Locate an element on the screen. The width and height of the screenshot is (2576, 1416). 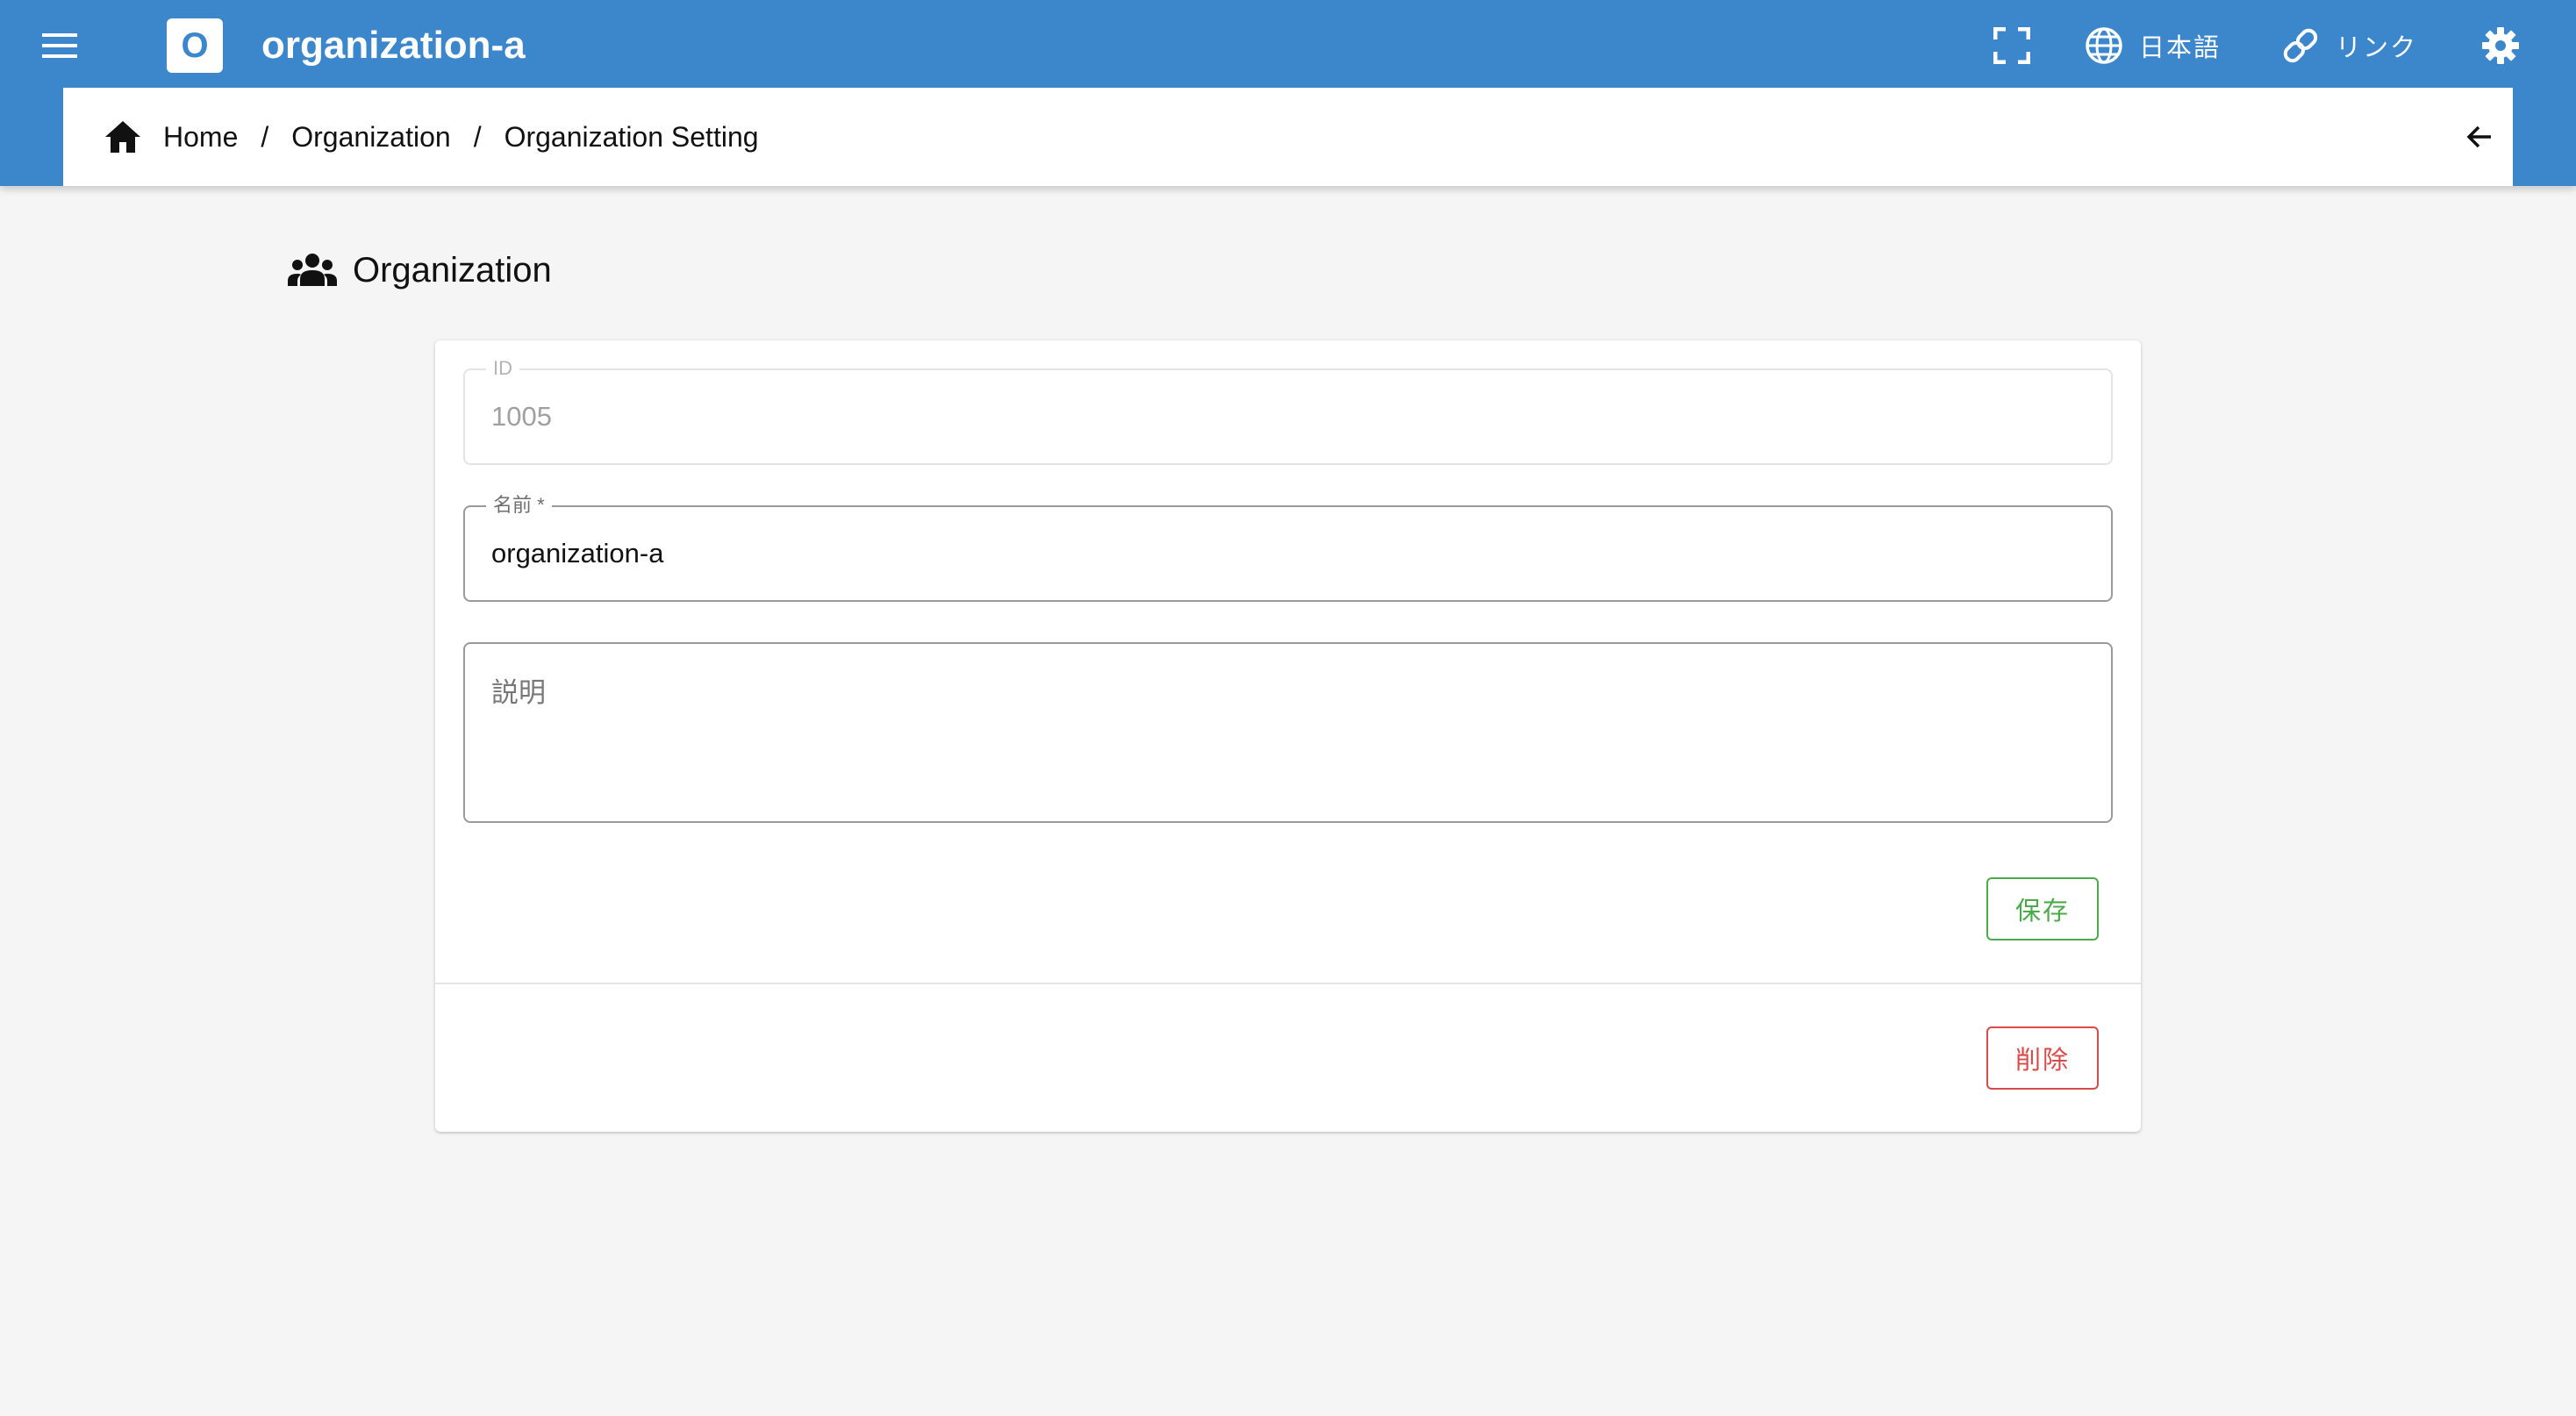
breadcrumb-organization-setting: Organization Setting is located at coordinates (631, 137).